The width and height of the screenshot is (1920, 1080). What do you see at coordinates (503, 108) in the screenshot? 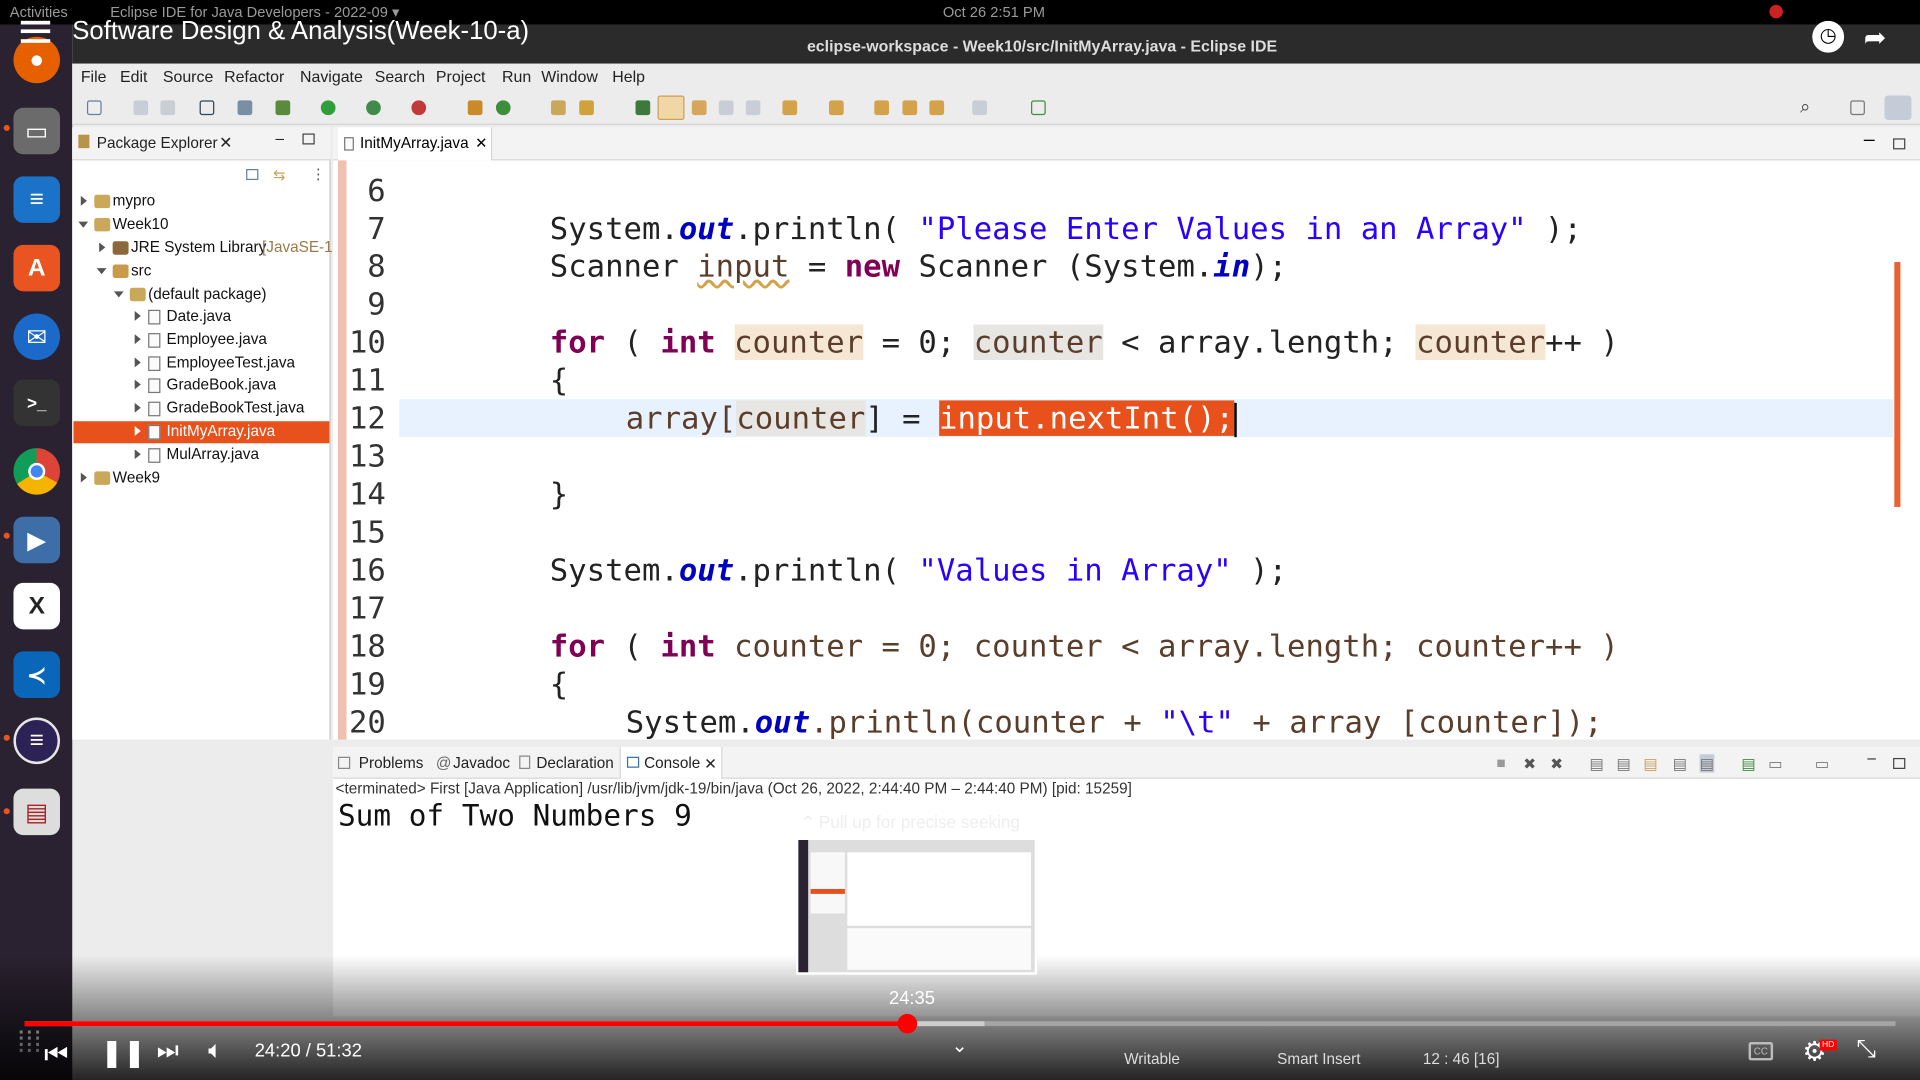
I see `new-class-icon` at bounding box center [503, 108].